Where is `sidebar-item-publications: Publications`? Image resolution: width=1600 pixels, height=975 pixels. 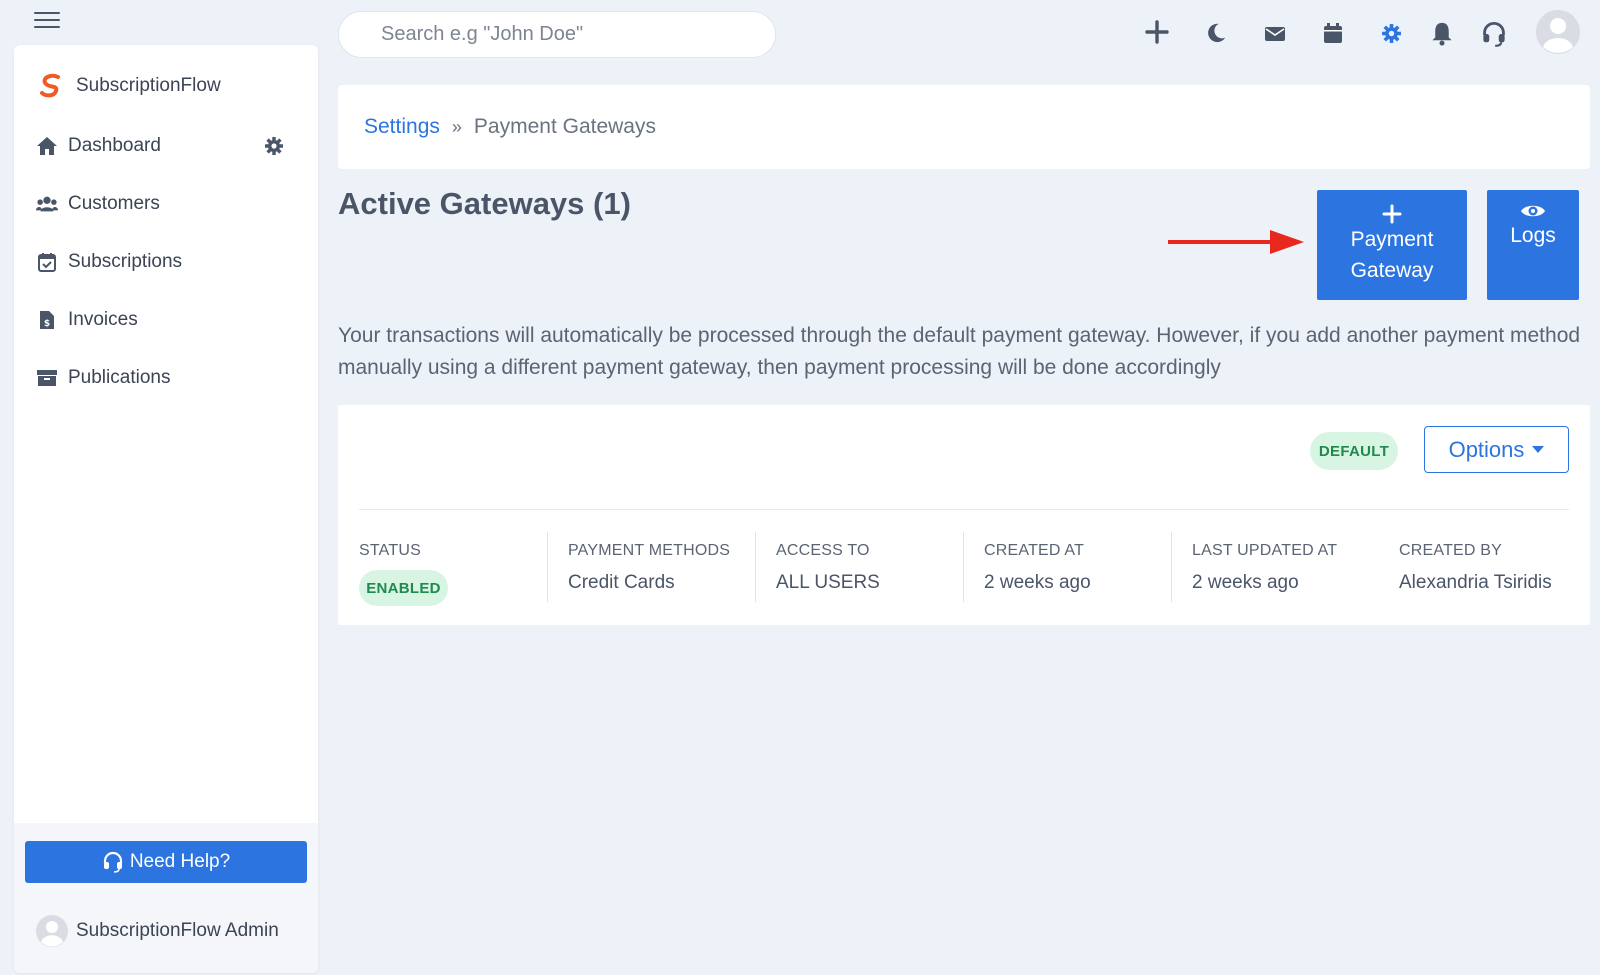 sidebar-item-publications: Publications is located at coordinates (166, 378).